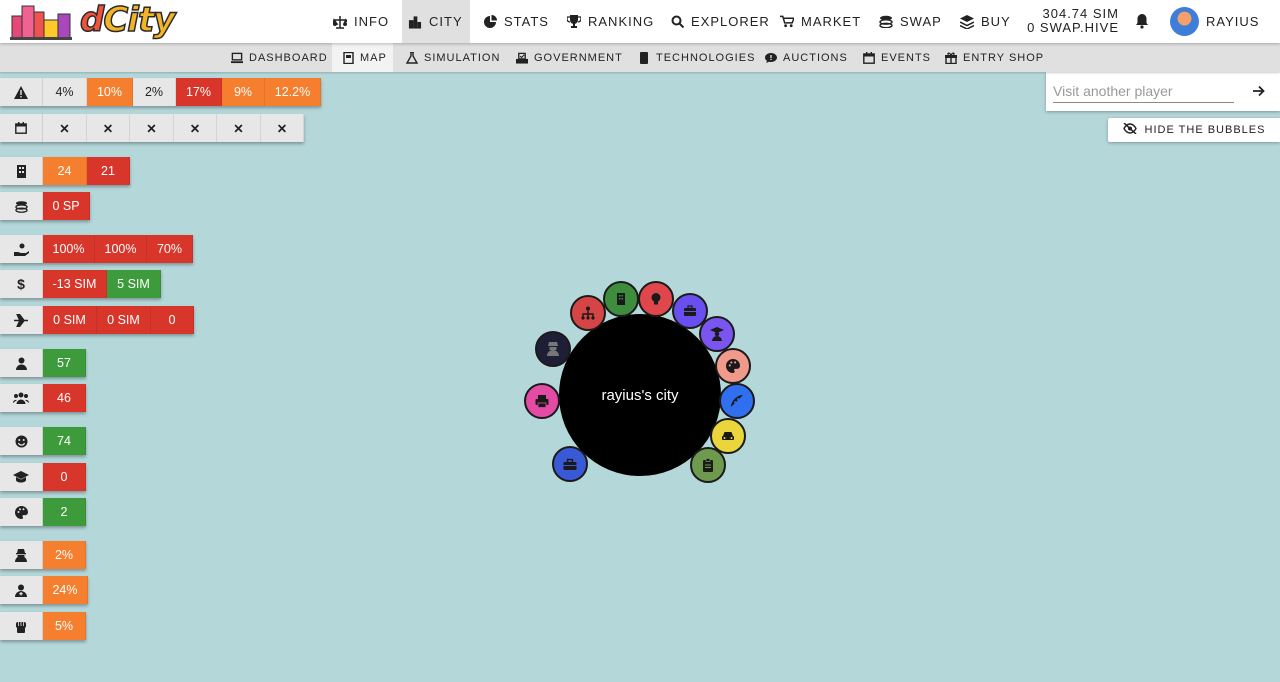 This screenshot has width=1280, height=682. What do you see at coordinates (64, 512) in the screenshot?
I see `stat-cell: 2` at bounding box center [64, 512].